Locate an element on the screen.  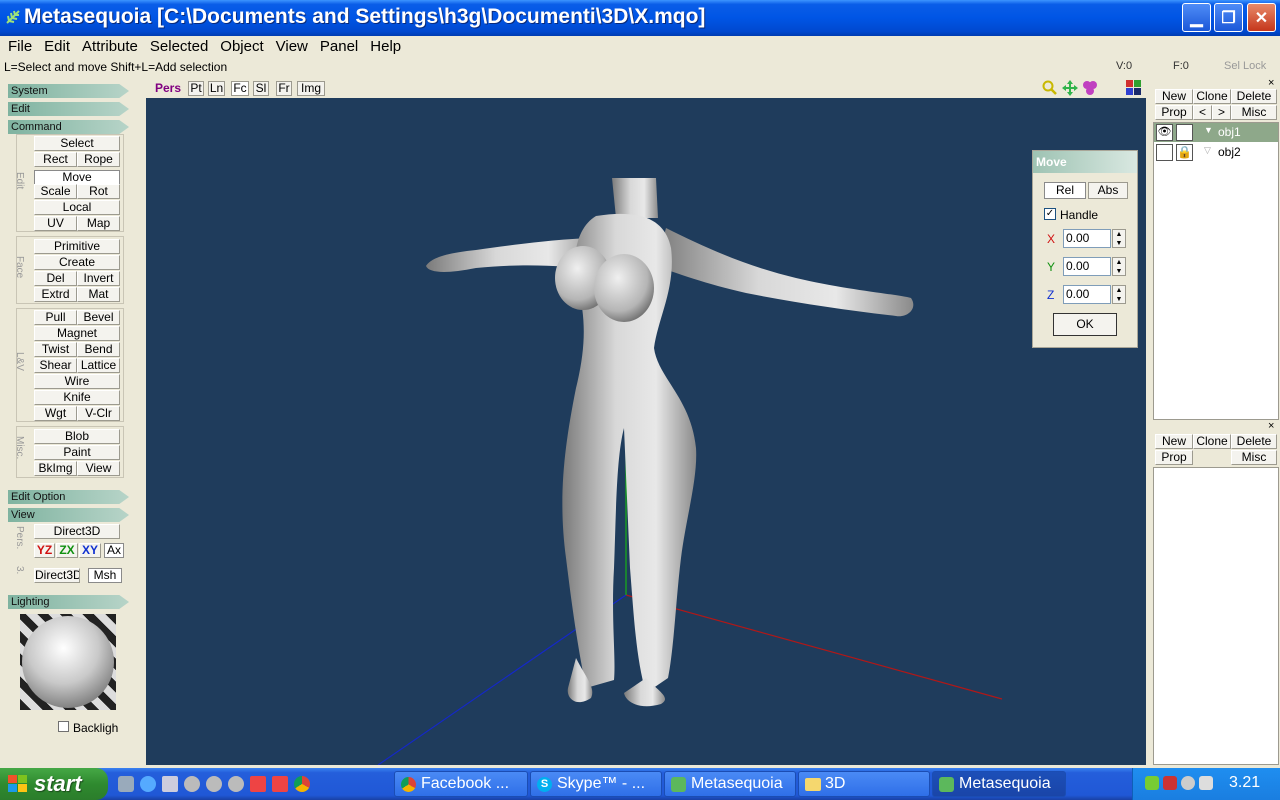
direct3d-button-2: Direct3D is located at coordinates (57, 575).